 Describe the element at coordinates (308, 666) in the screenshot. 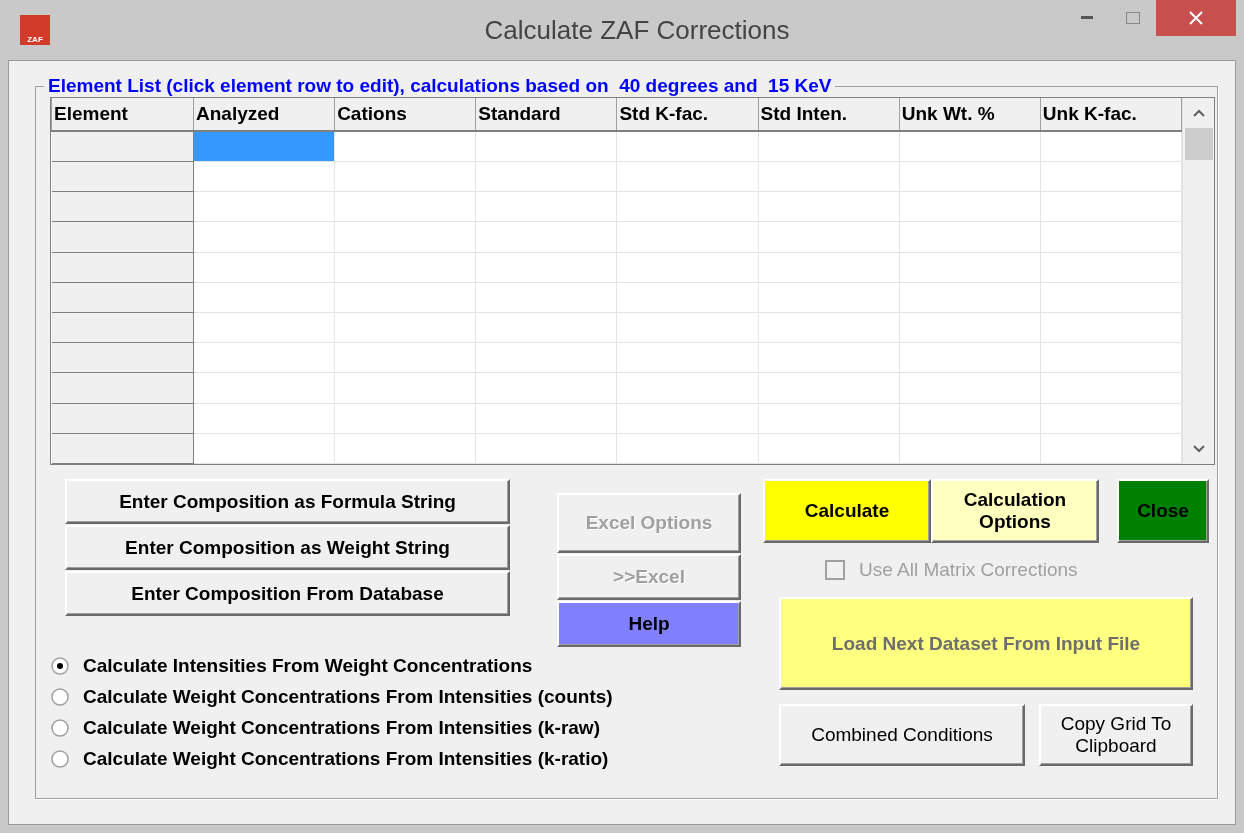

I see `radio-label: Calculate Intensities From Weight Concentrations` at that location.